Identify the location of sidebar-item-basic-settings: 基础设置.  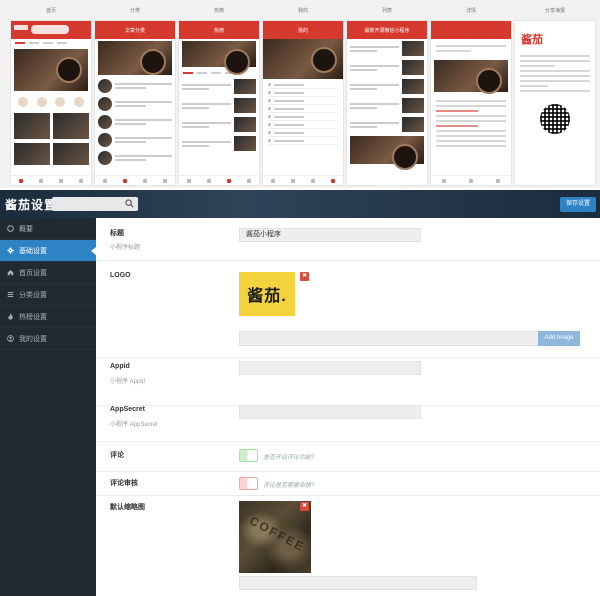
(48, 251).